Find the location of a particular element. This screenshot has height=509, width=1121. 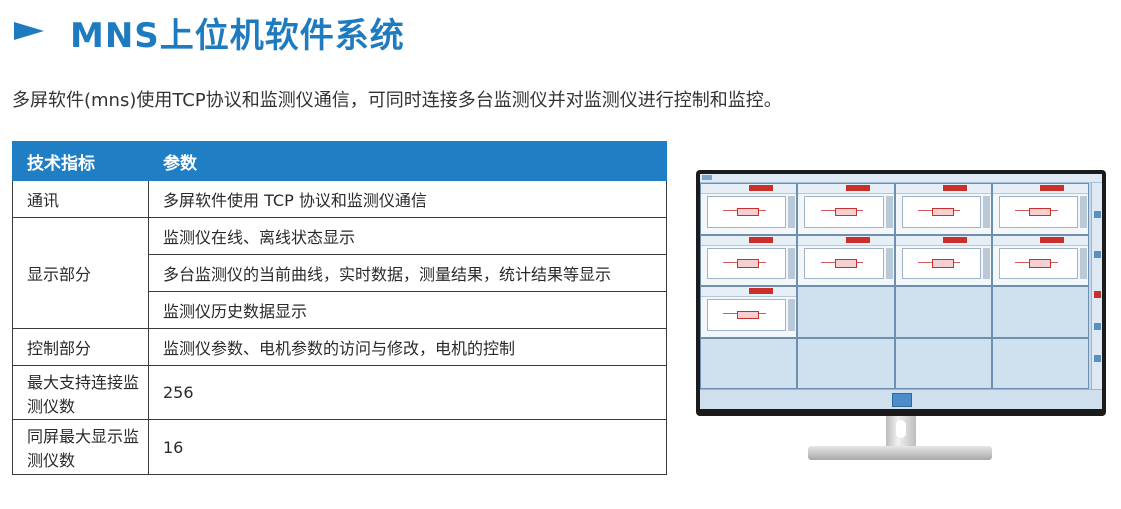

table-row: 最大支持连接监测仪数 256 is located at coordinates (339, 392).